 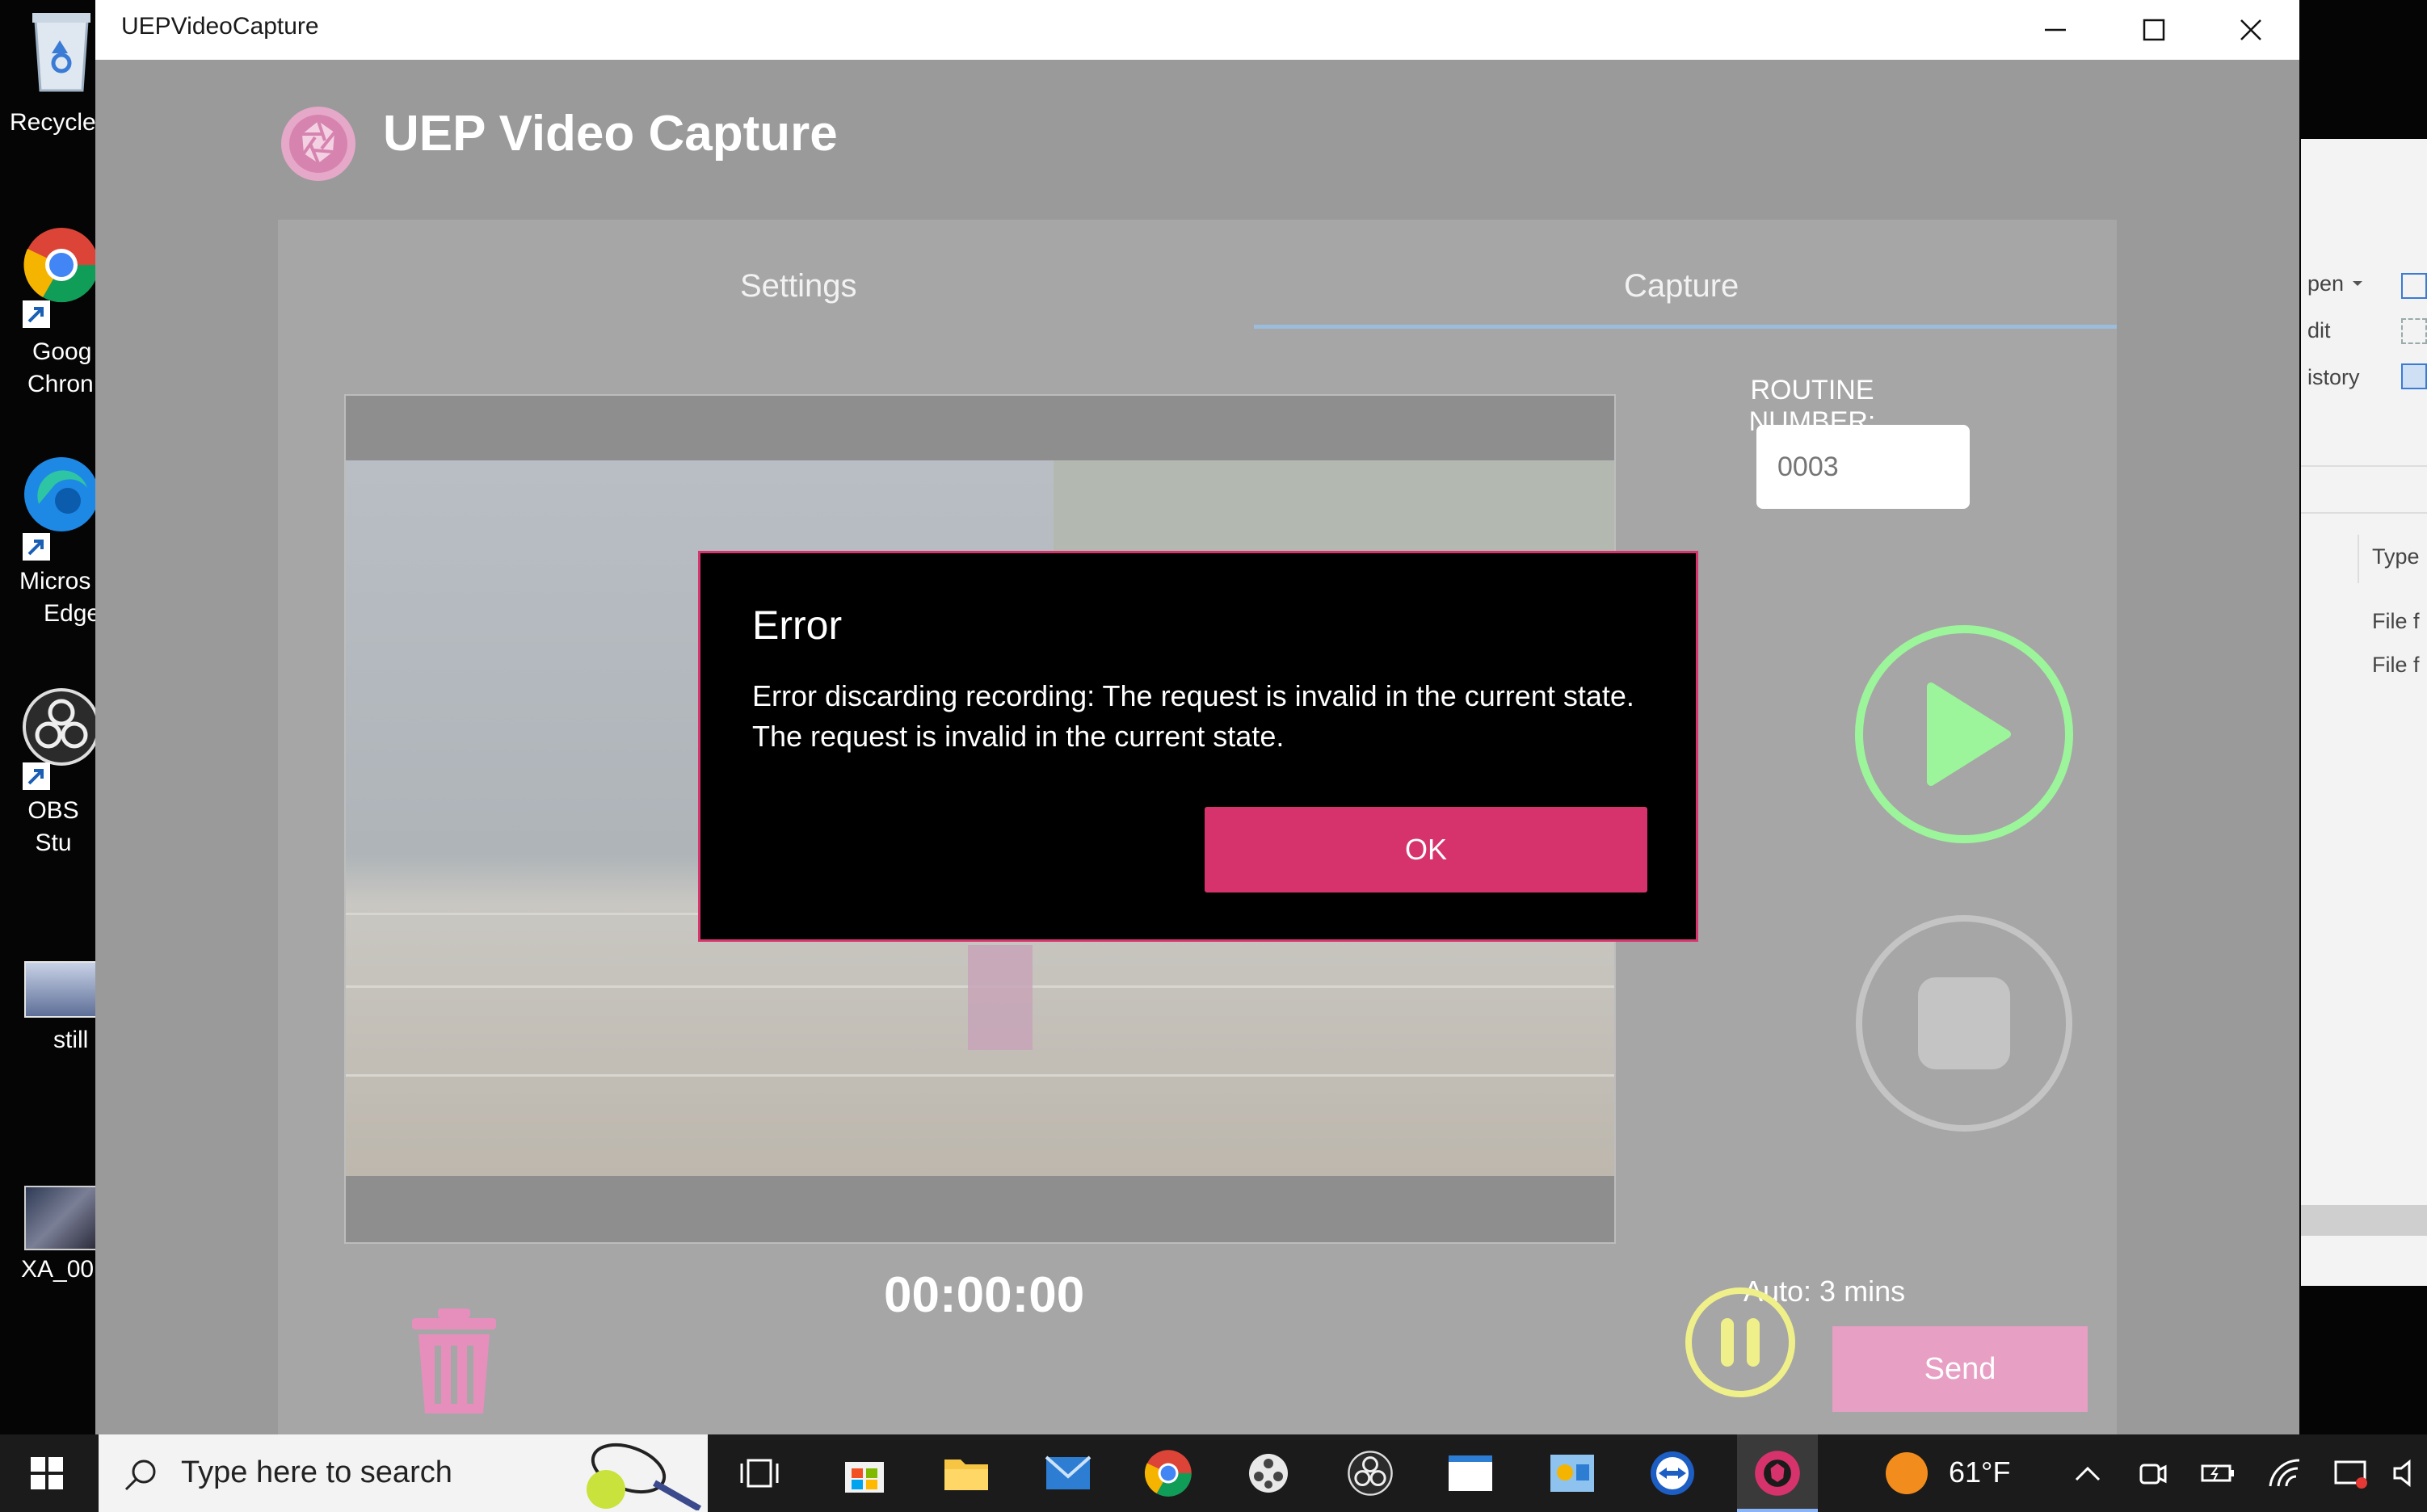 I want to click on close-button, so click(x=2250, y=30).